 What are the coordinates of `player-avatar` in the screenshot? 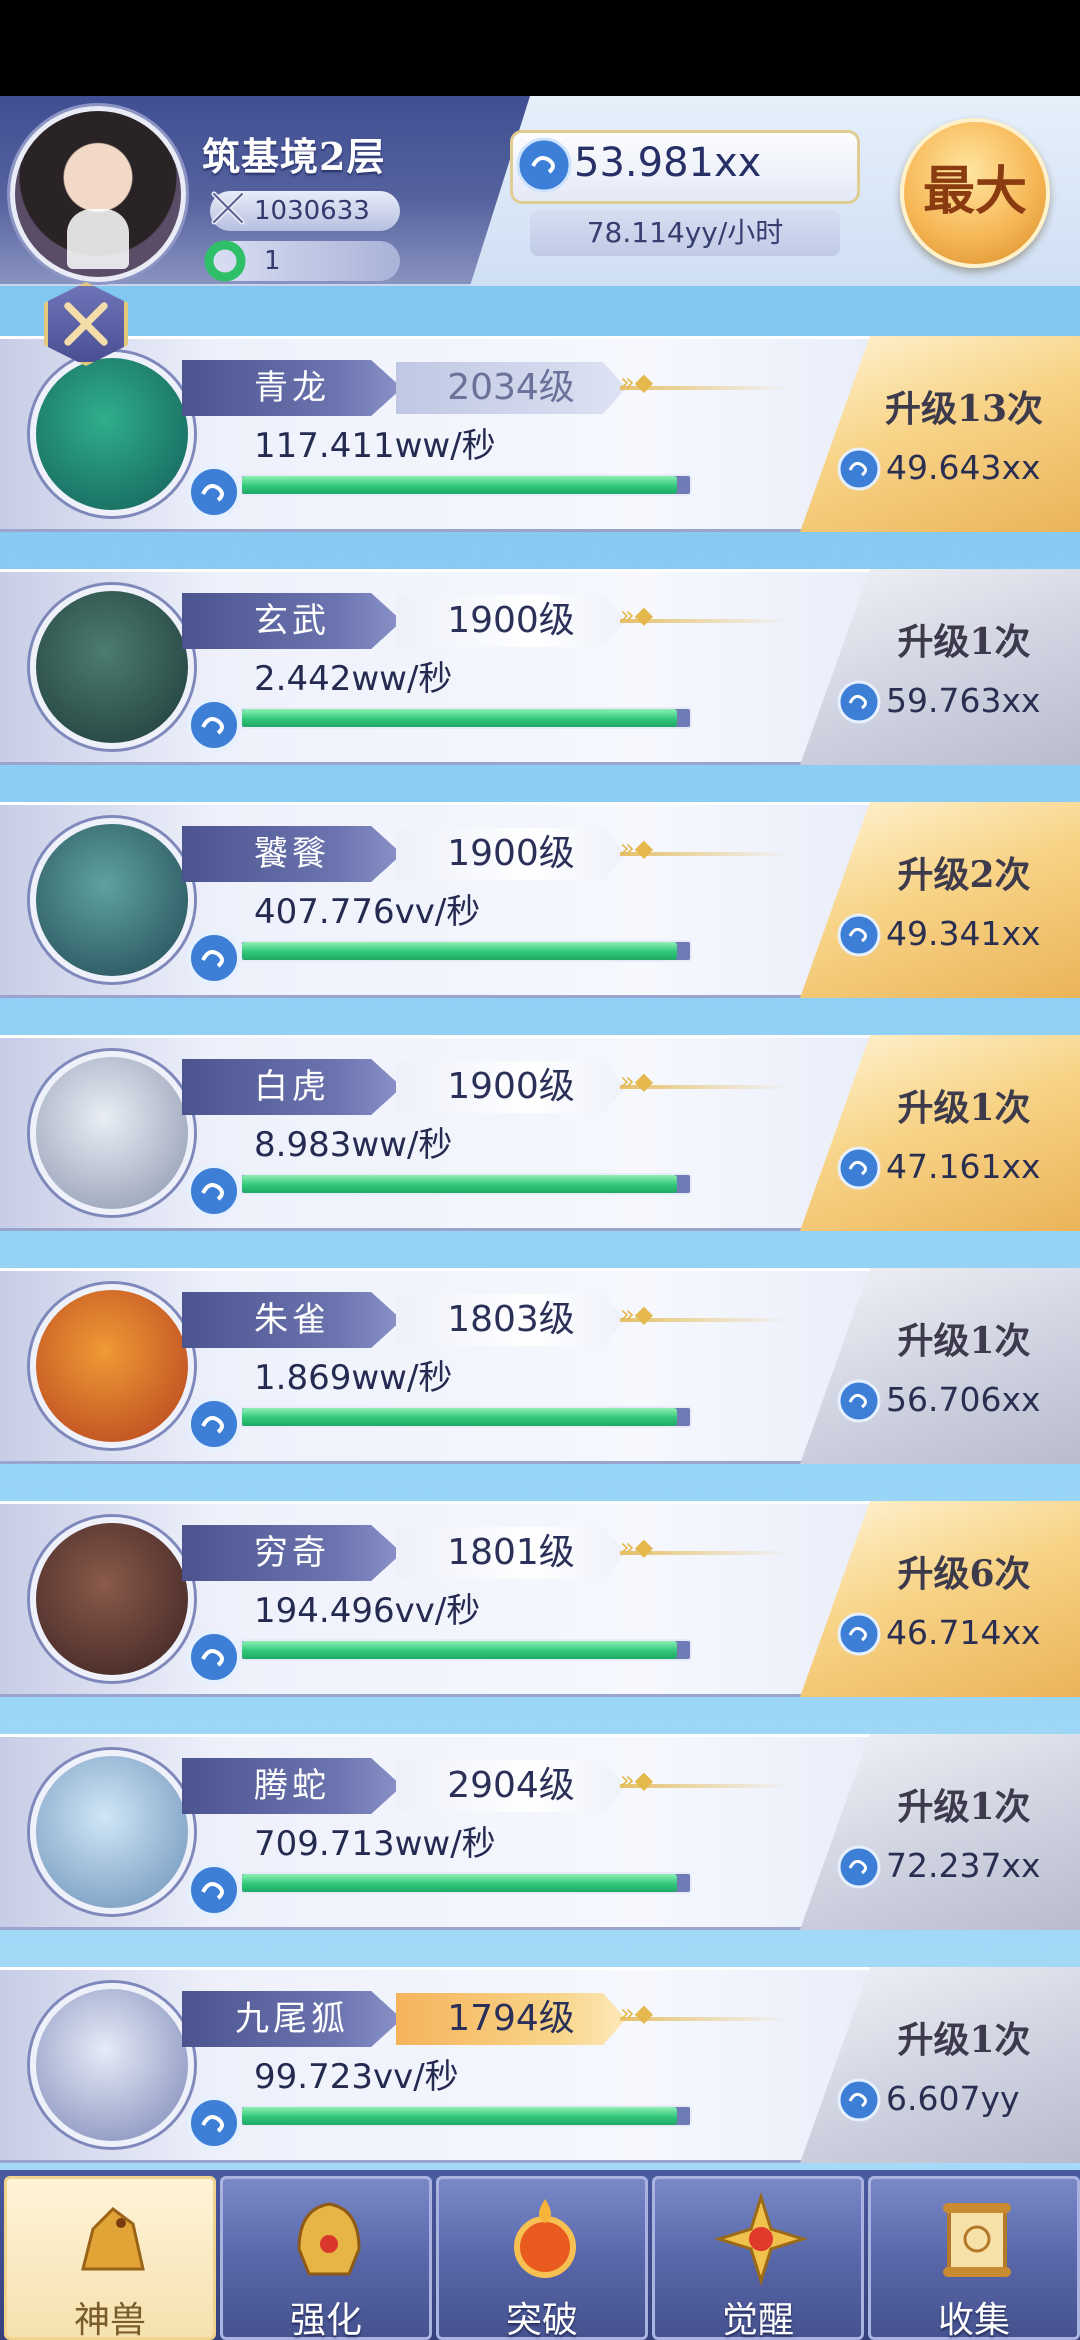 It's located at (98, 194).